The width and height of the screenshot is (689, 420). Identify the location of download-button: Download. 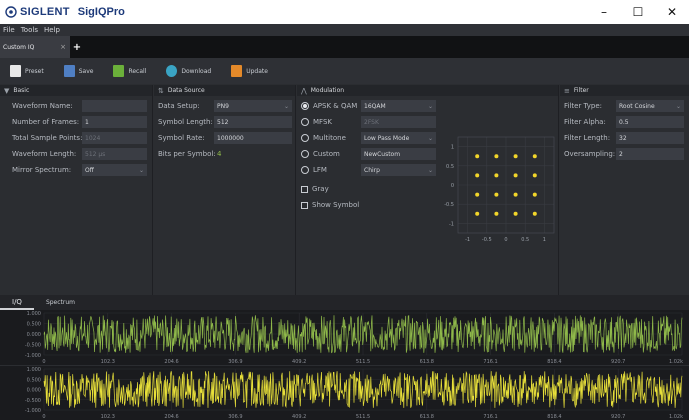
(188, 71).